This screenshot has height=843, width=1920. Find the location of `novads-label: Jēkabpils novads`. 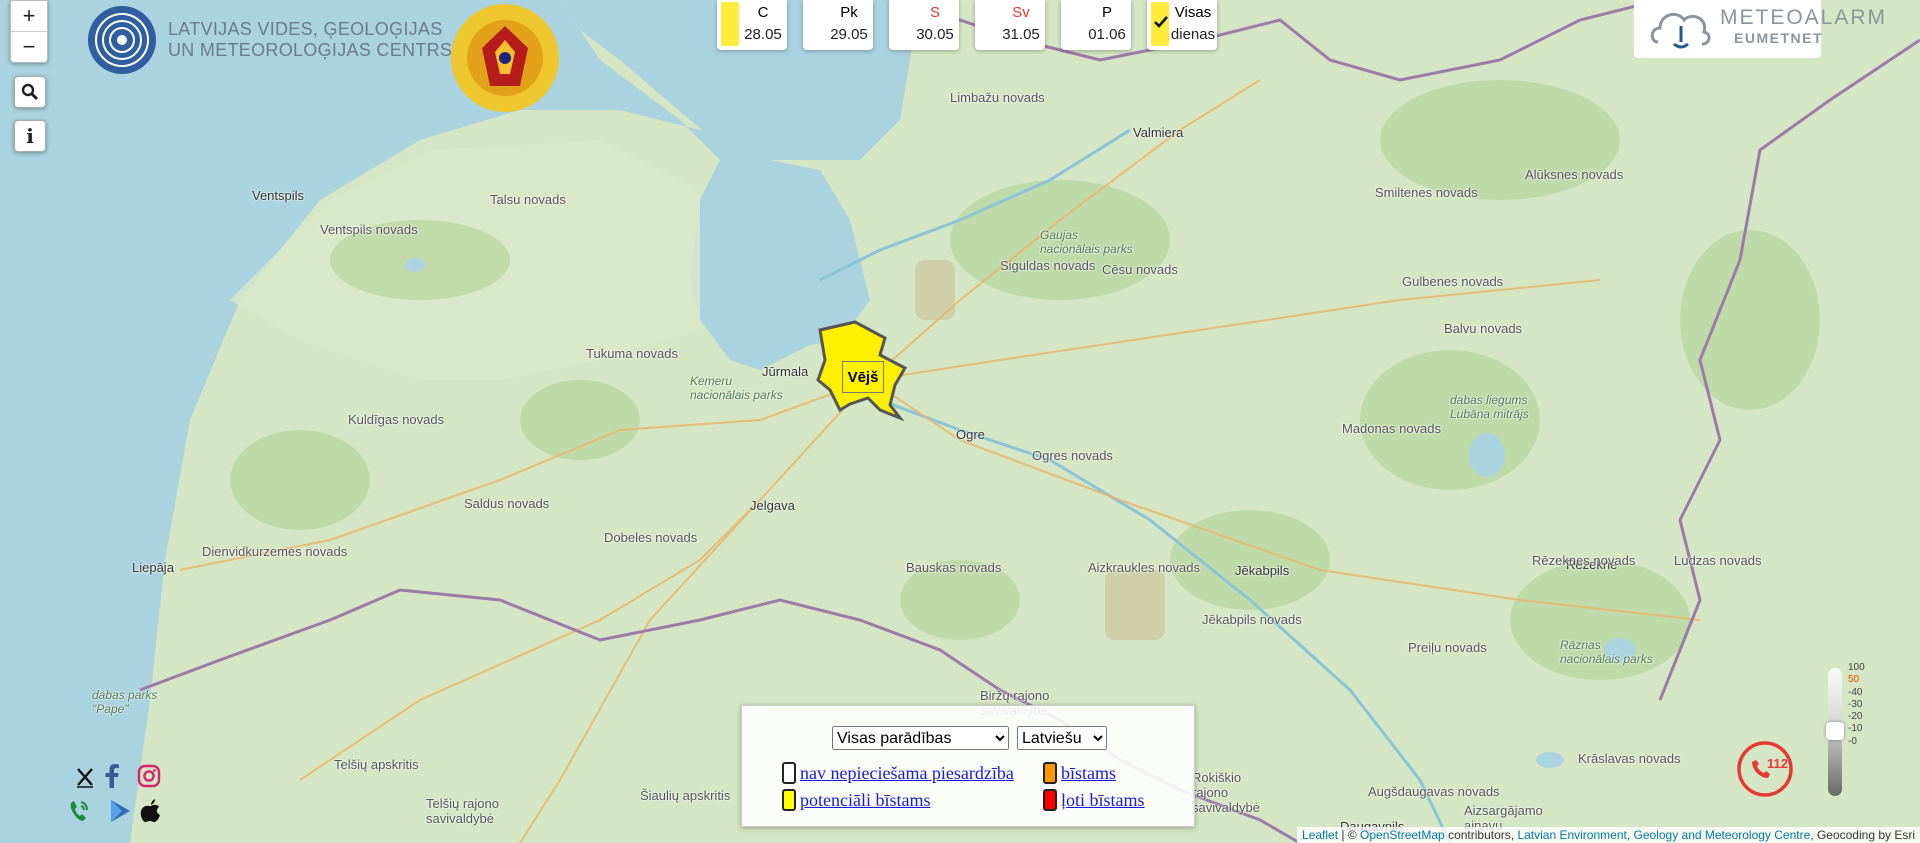

novads-label: Jēkabpils novads is located at coordinates (1252, 619).